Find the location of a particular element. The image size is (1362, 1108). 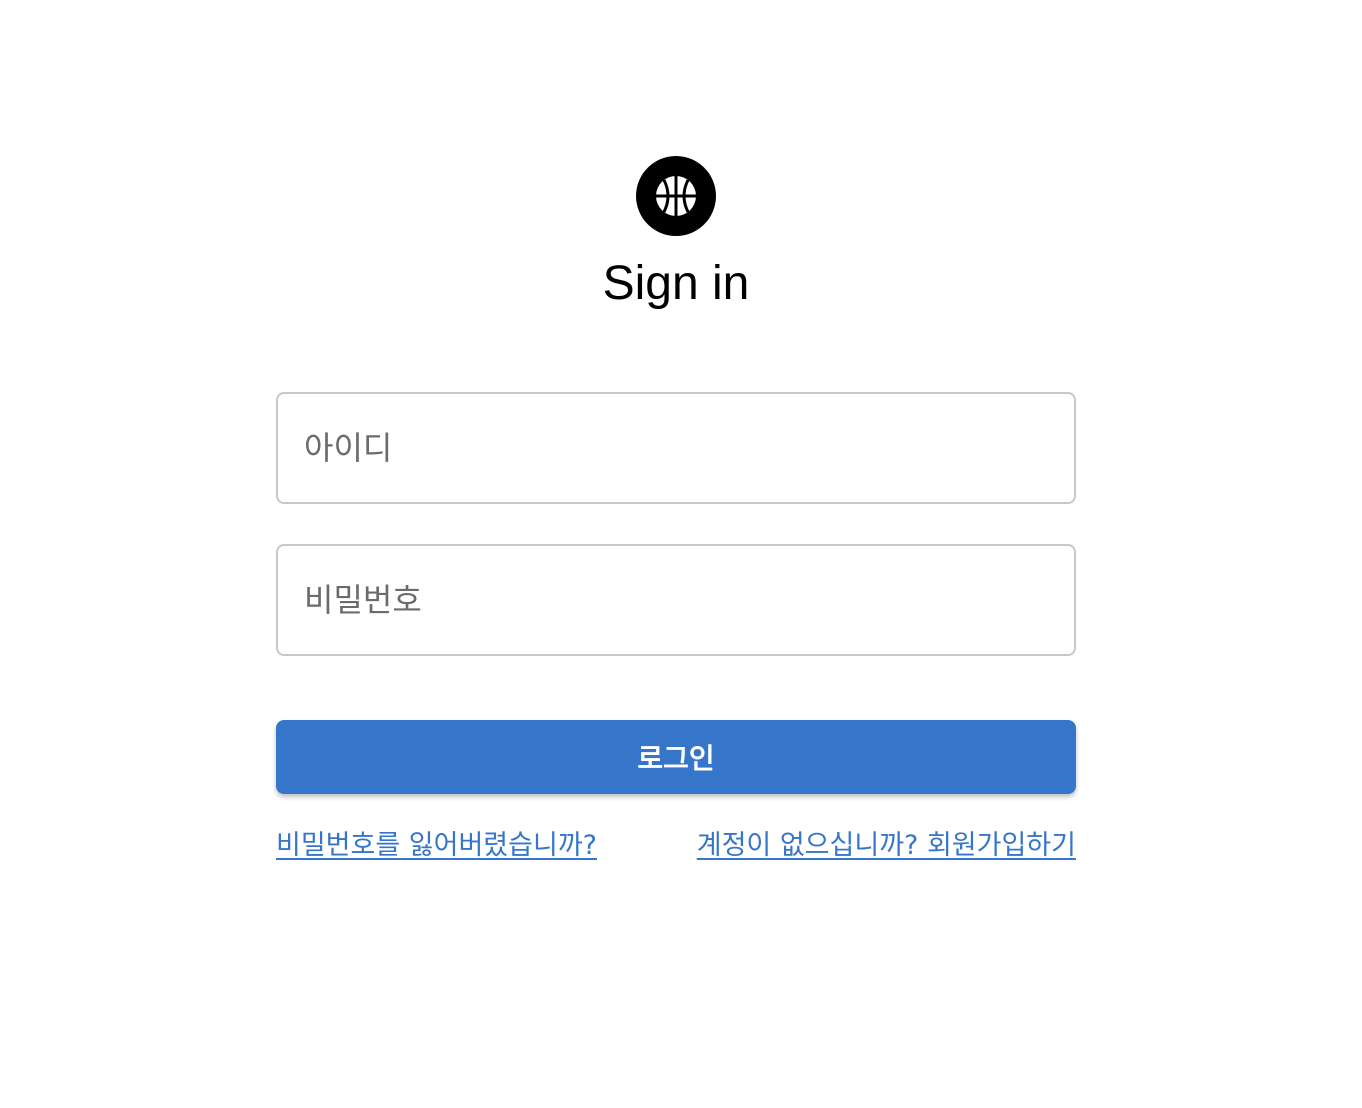

sign-up-link: 계정이 없으십니까? 회원가입하기 is located at coordinates (886, 846).